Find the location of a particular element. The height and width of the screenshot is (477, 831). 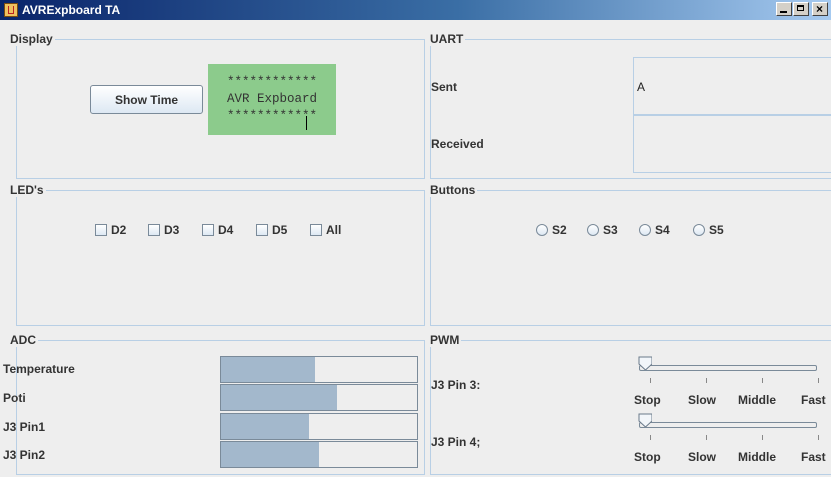

s5-radio: S5 is located at coordinates (708, 230).